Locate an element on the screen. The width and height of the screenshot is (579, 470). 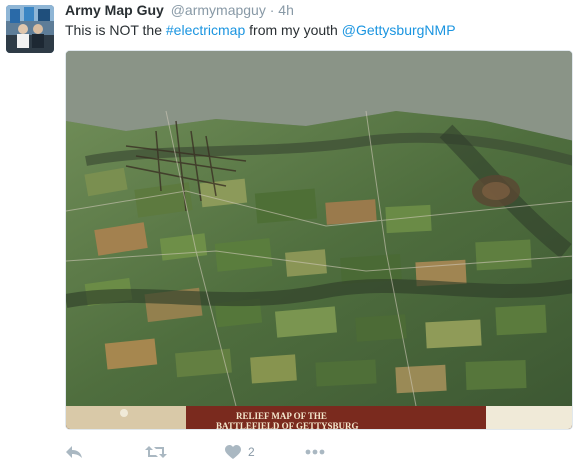
retweet-button is located at coordinates (156, 452).